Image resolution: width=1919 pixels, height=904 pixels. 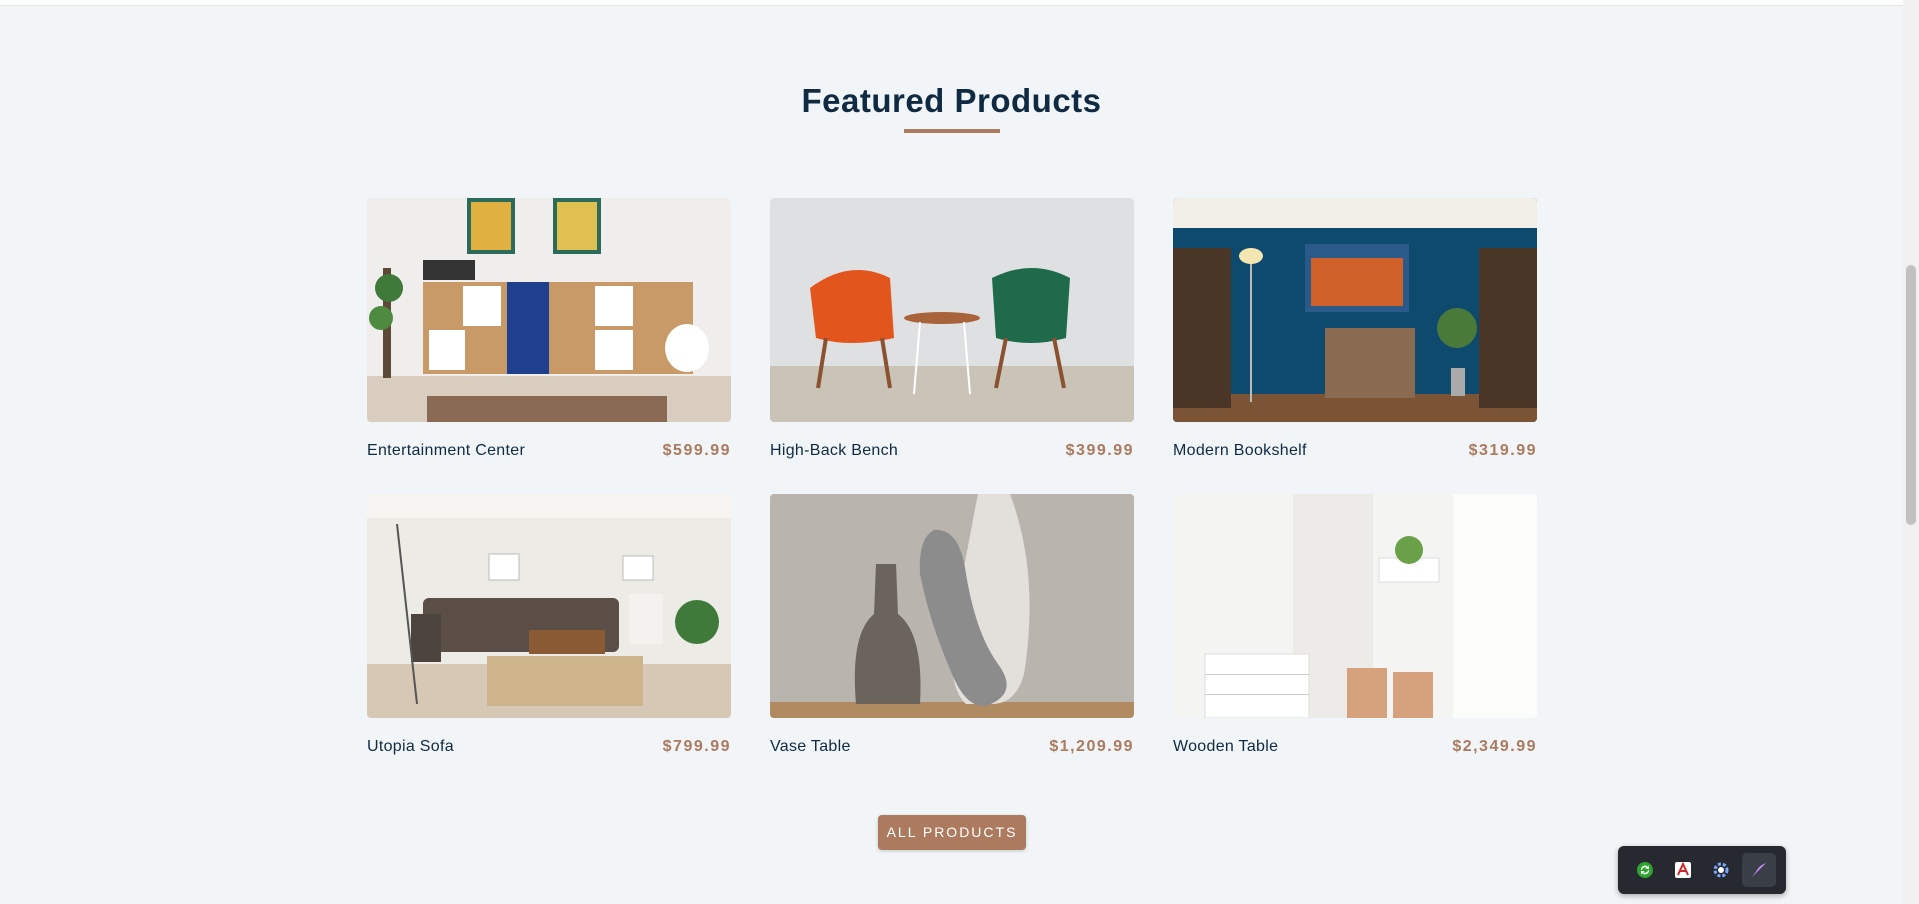 I want to click on product-price: $799.99, so click(x=696, y=746).